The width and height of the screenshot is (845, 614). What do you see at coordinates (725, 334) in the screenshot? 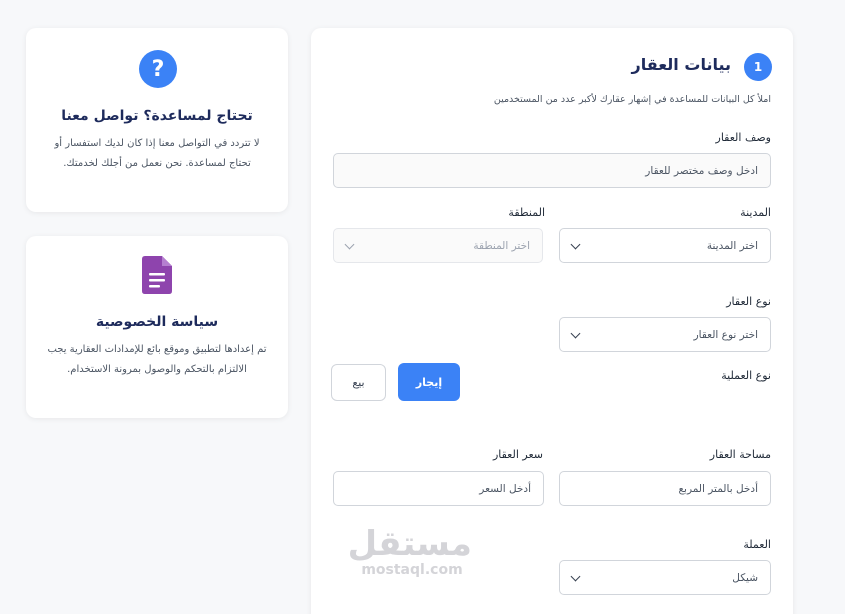
I see `property-type-select-value: اختر نوع العقار` at bounding box center [725, 334].